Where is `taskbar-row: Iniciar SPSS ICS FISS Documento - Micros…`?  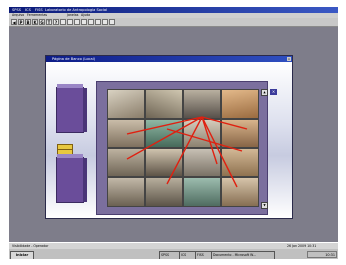
taskbar-row: Iniciar SPSS ICS FISS Documento - Micros… is located at coordinates (173, 254).